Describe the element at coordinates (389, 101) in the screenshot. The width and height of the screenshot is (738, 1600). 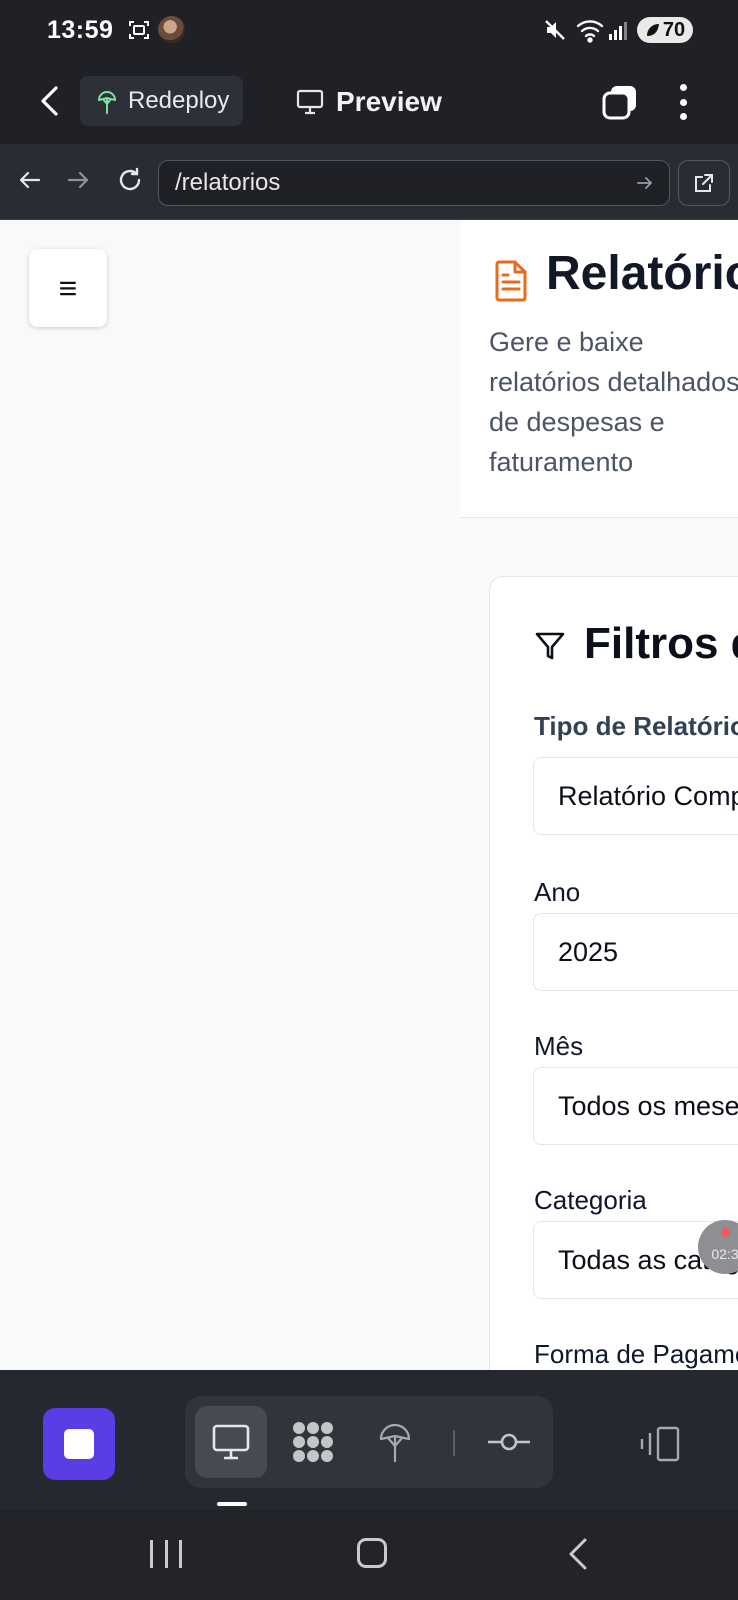
I see `preview-label: Preview` at that location.